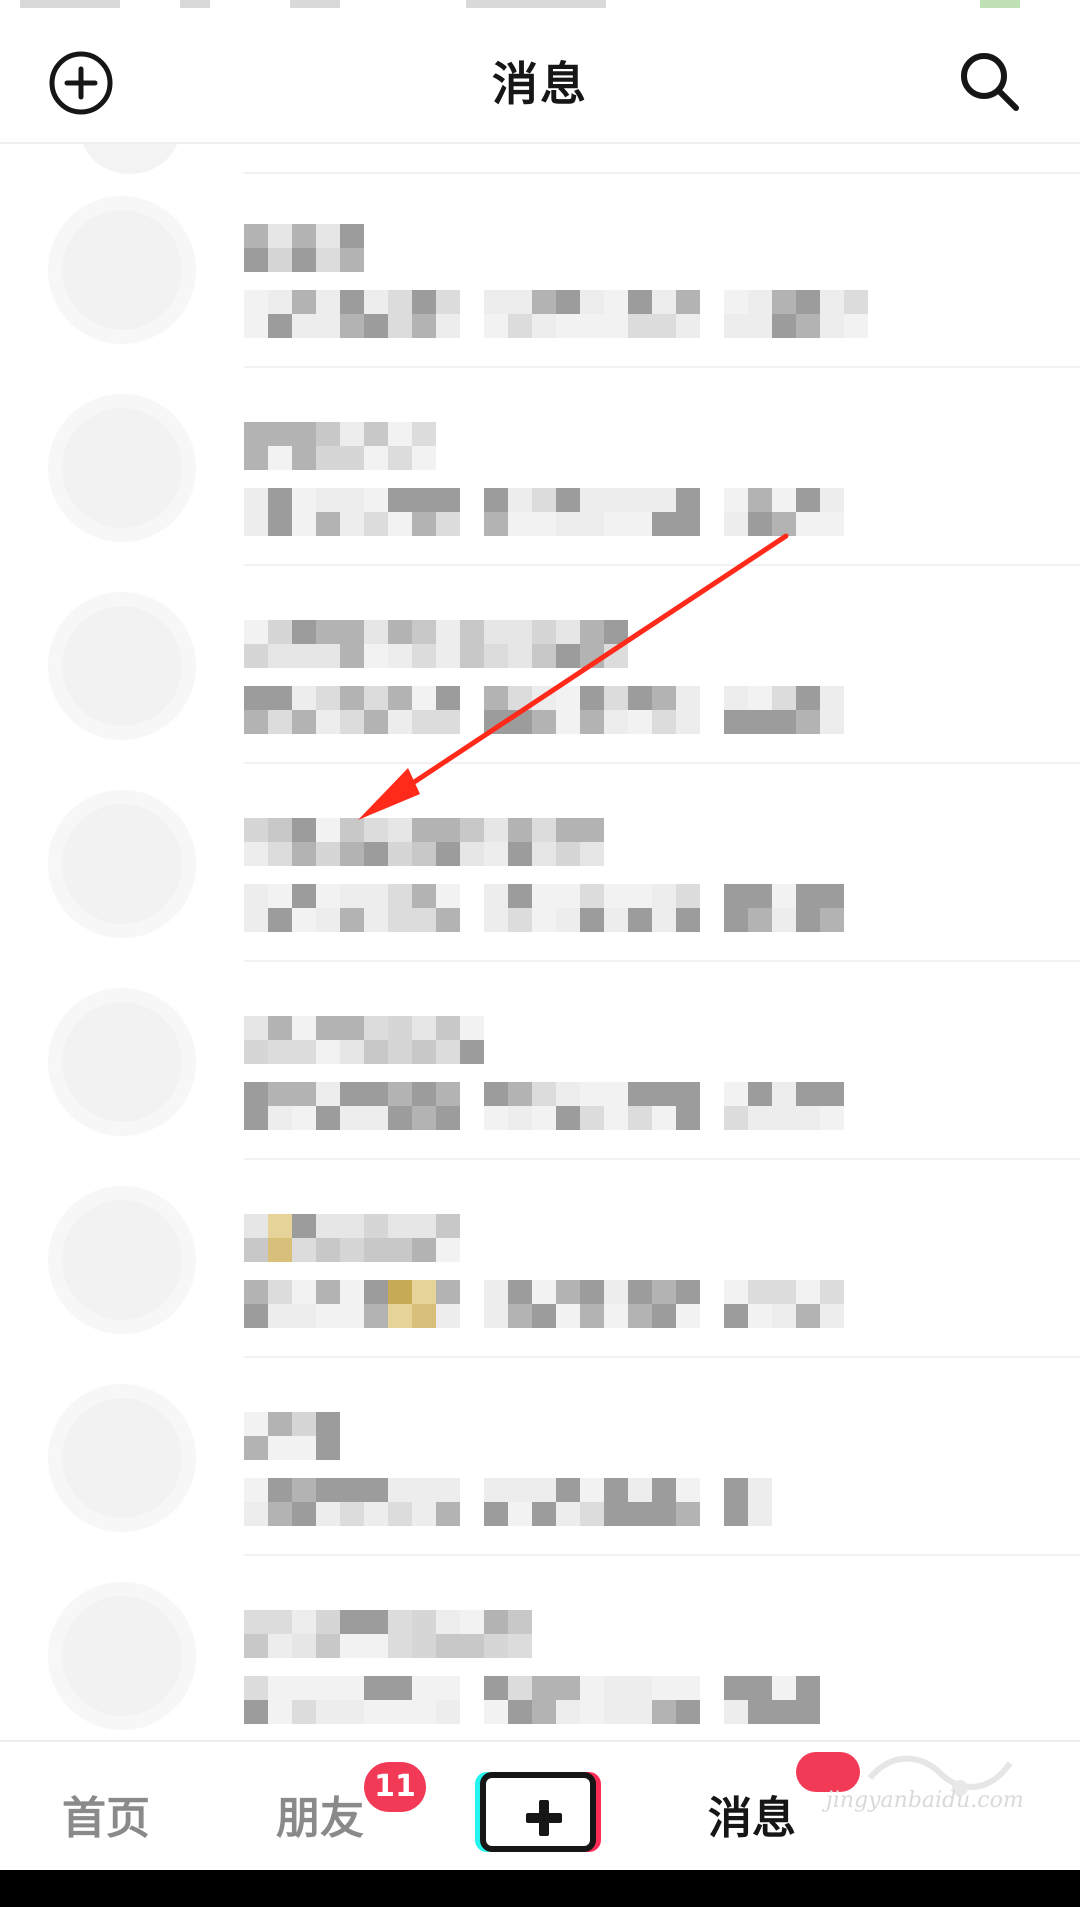 The height and width of the screenshot is (1907, 1080). What do you see at coordinates (828, 1772) in the screenshot?
I see `messages-badge` at bounding box center [828, 1772].